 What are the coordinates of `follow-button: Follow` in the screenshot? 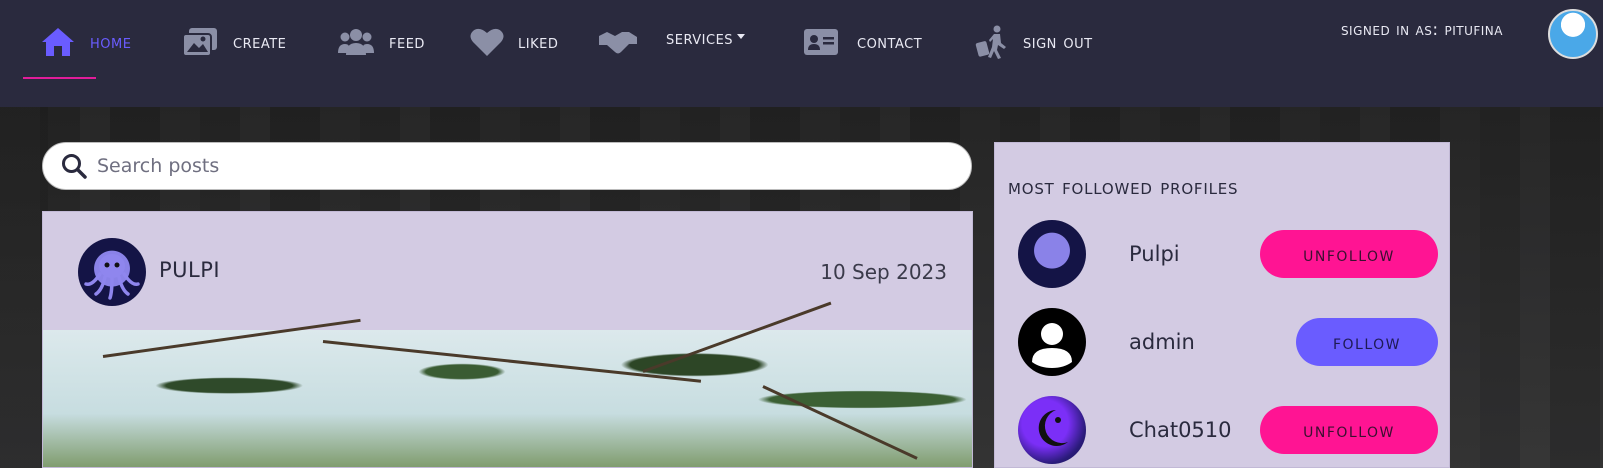 It's located at (1367, 342).